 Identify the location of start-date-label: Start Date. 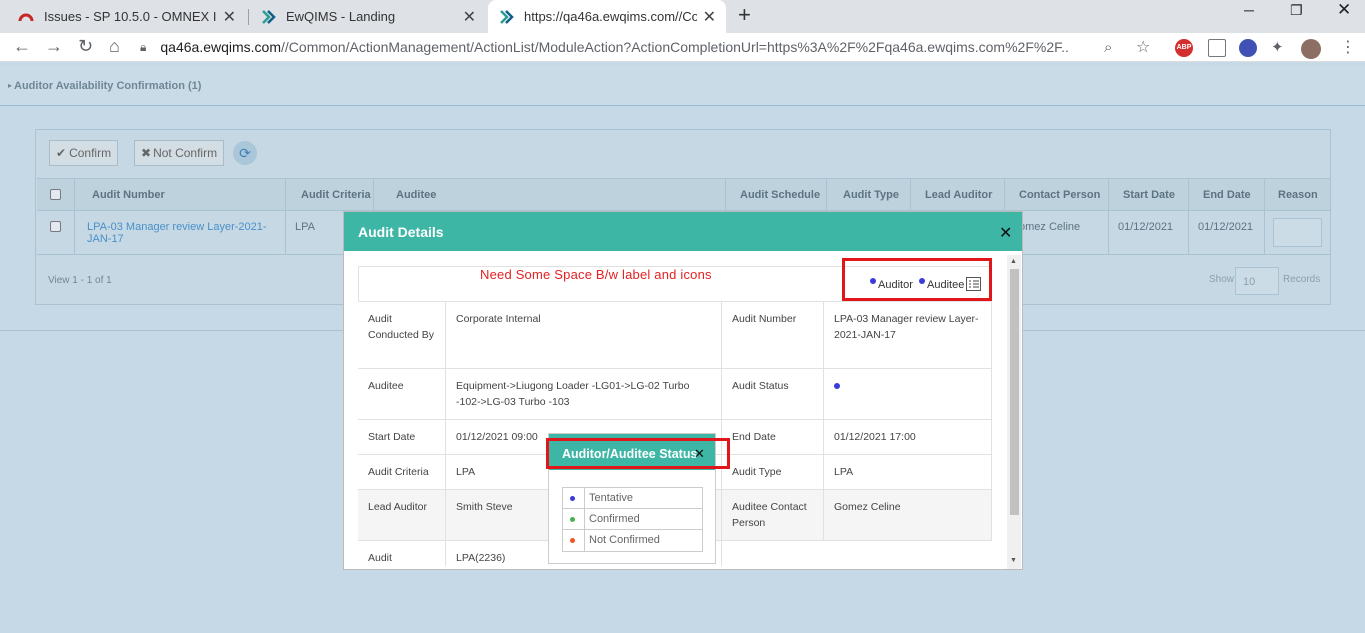
(402, 437).